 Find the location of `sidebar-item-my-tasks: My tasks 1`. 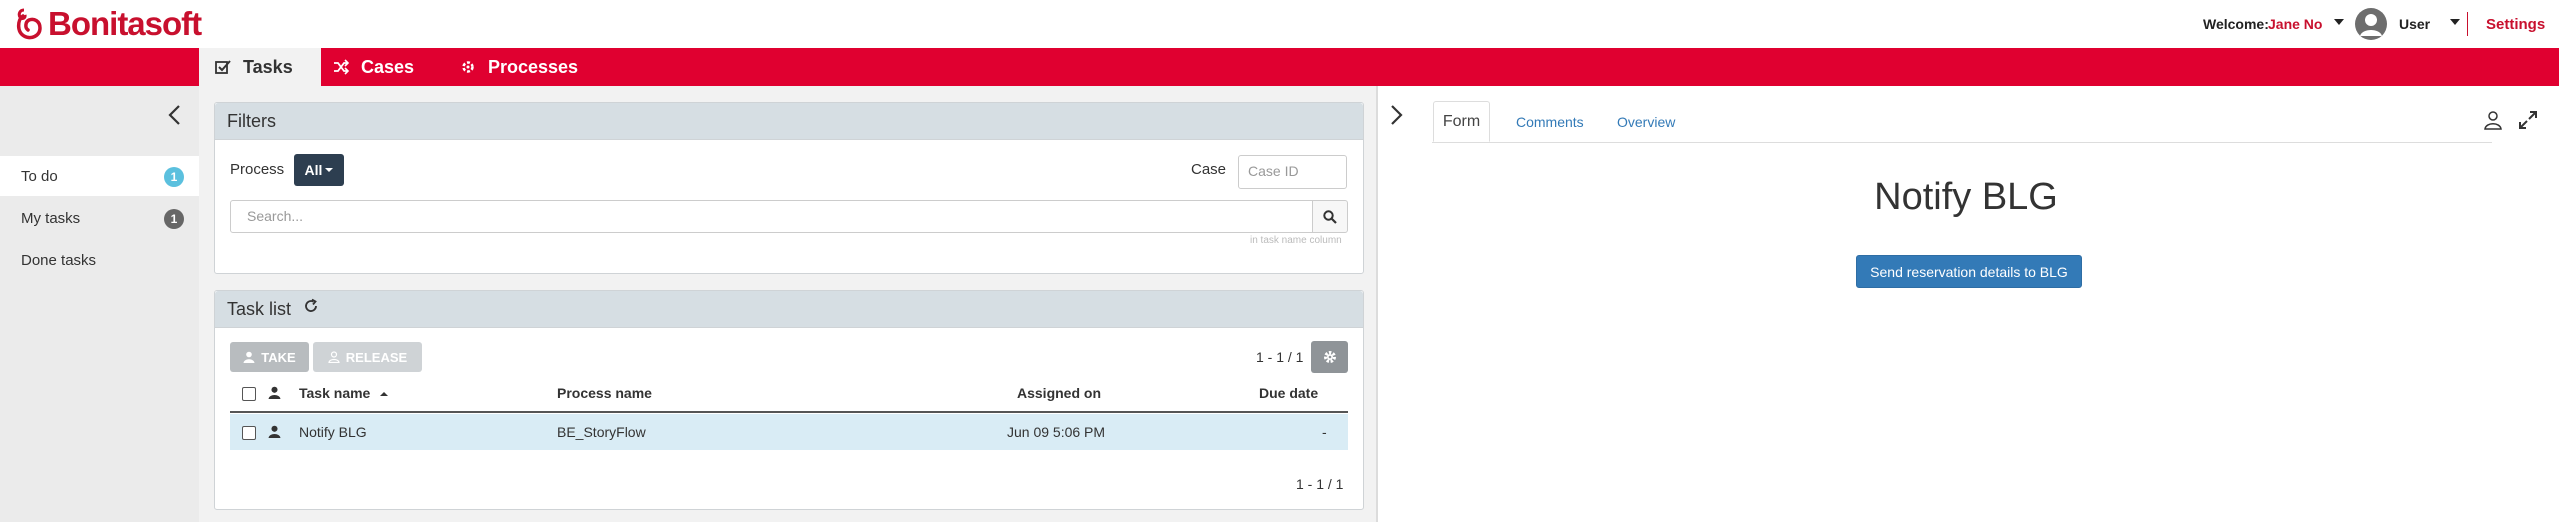

sidebar-item-my-tasks: My tasks 1 is located at coordinates (99, 218).